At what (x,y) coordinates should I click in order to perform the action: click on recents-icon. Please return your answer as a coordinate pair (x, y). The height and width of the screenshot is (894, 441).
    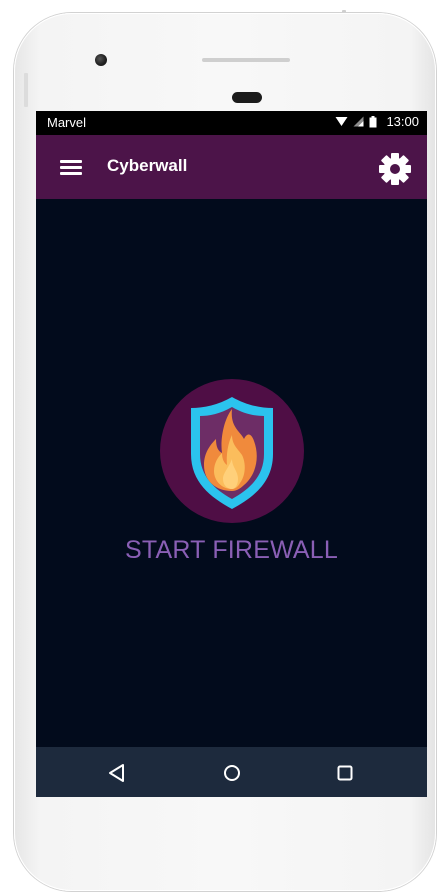
    Looking at the image, I should click on (345, 773).